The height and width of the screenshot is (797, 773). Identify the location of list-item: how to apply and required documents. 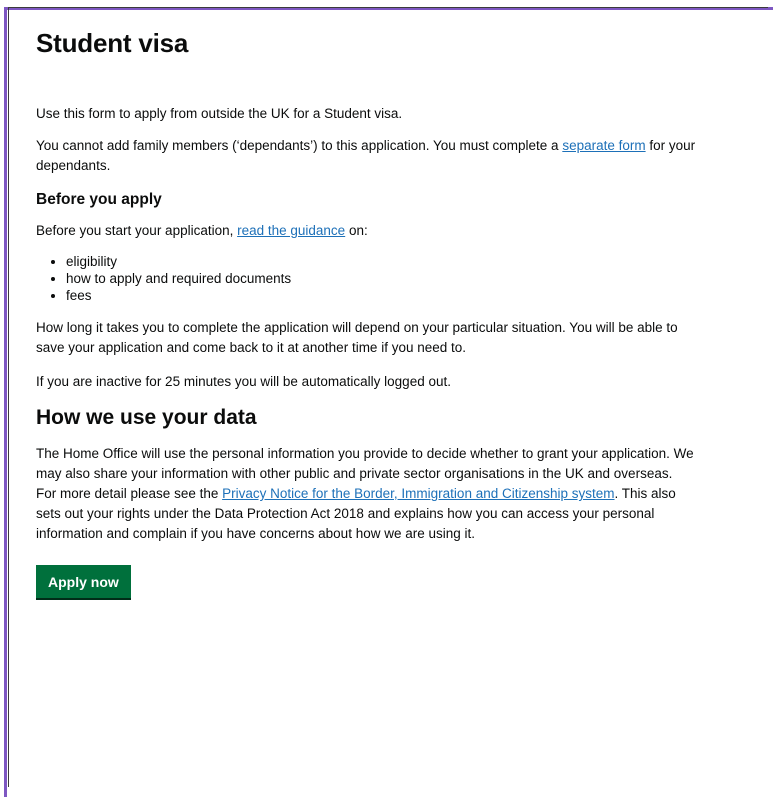
(381, 278).